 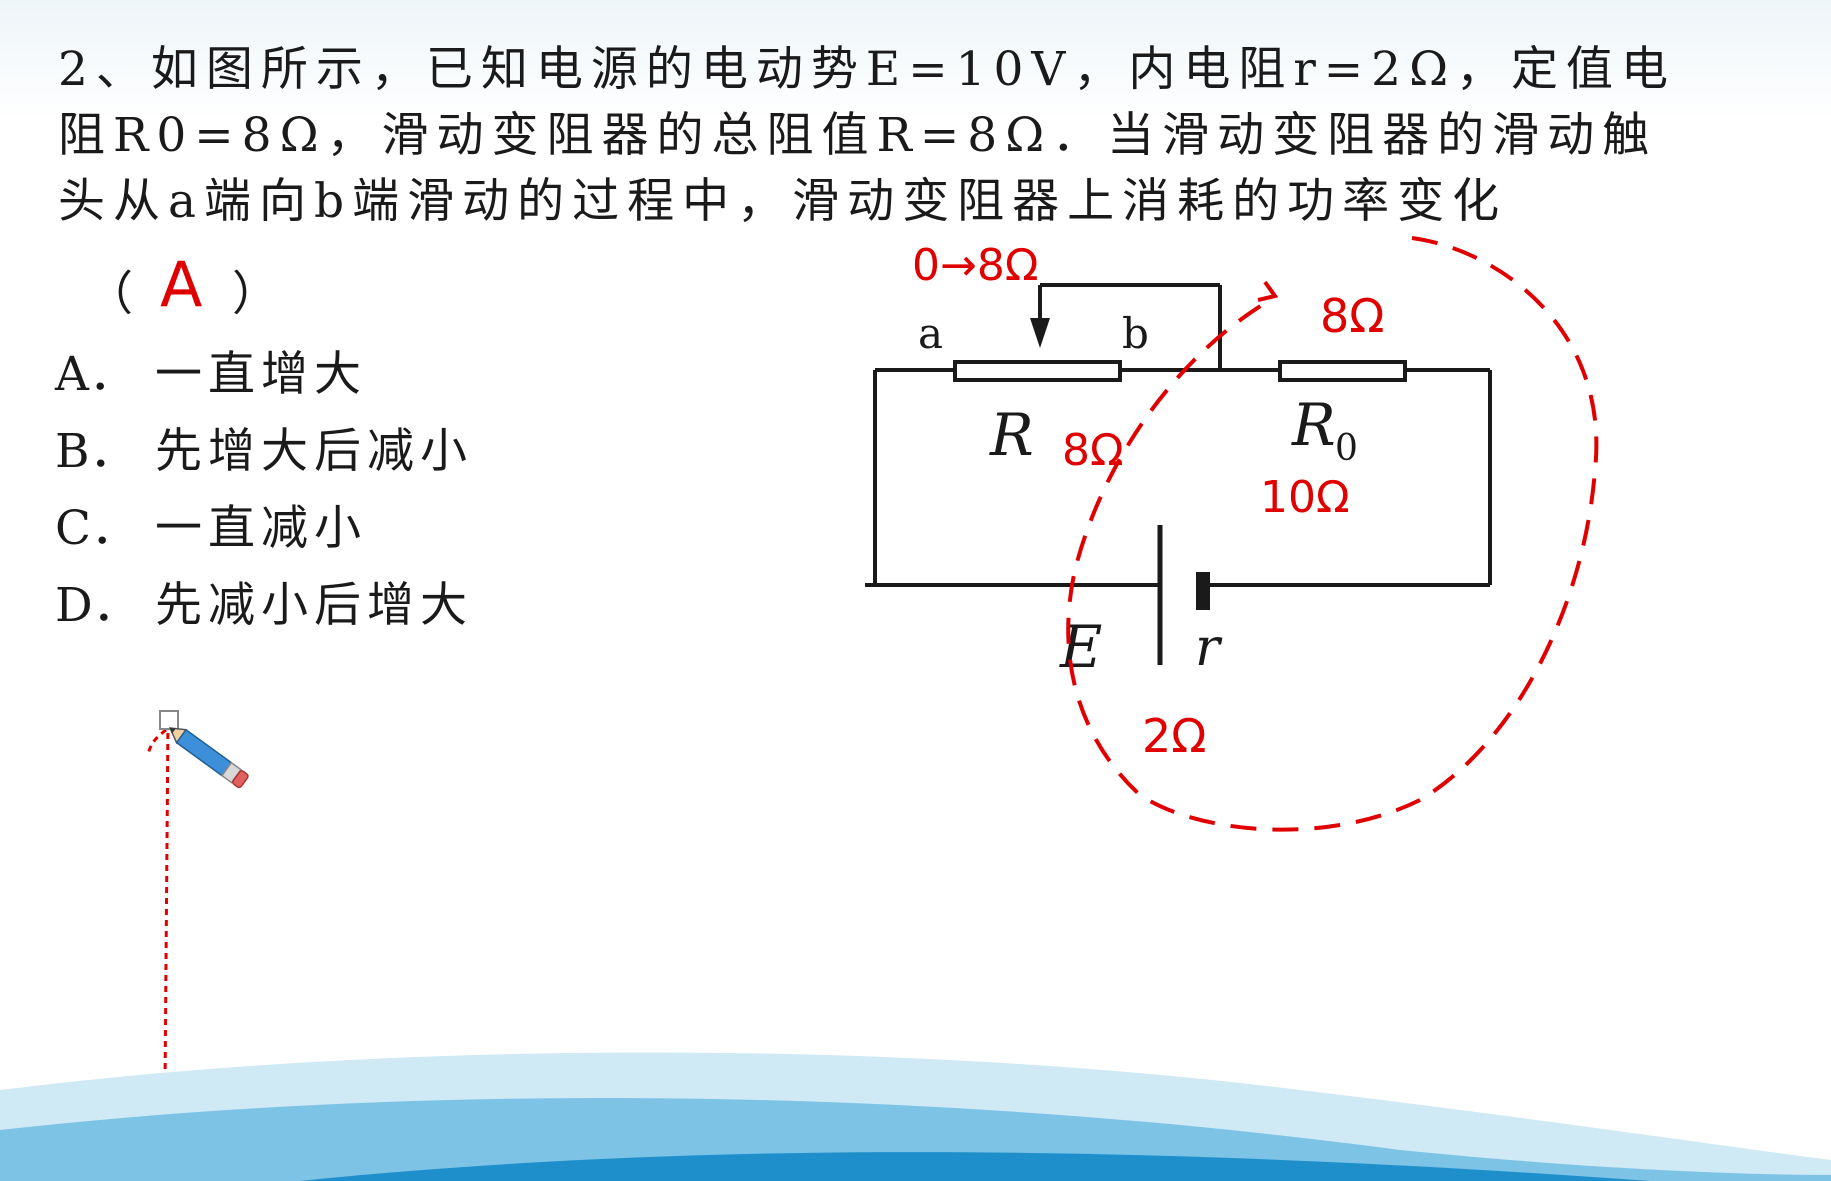 I want to click on slide-bottom-wave, so click(x=915, y=1116).